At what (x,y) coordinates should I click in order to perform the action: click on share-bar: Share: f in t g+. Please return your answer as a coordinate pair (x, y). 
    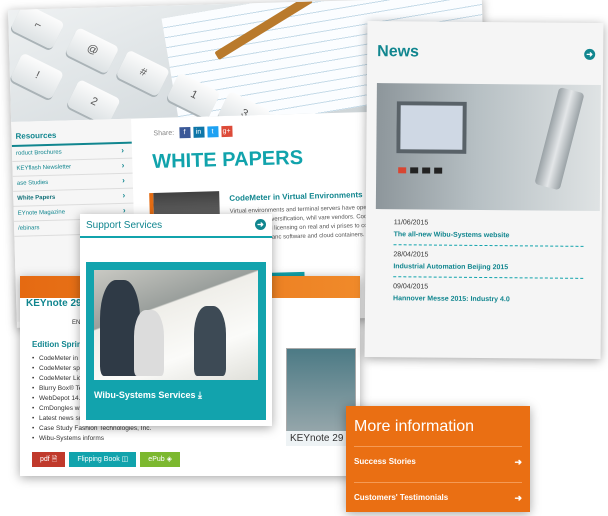
    Looking at the image, I should click on (193, 132).